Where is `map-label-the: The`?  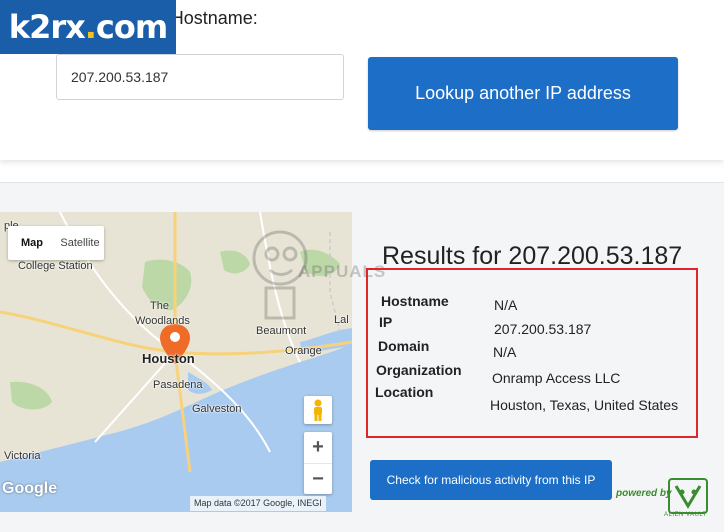
map-label-the: The is located at coordinates (159, 306).